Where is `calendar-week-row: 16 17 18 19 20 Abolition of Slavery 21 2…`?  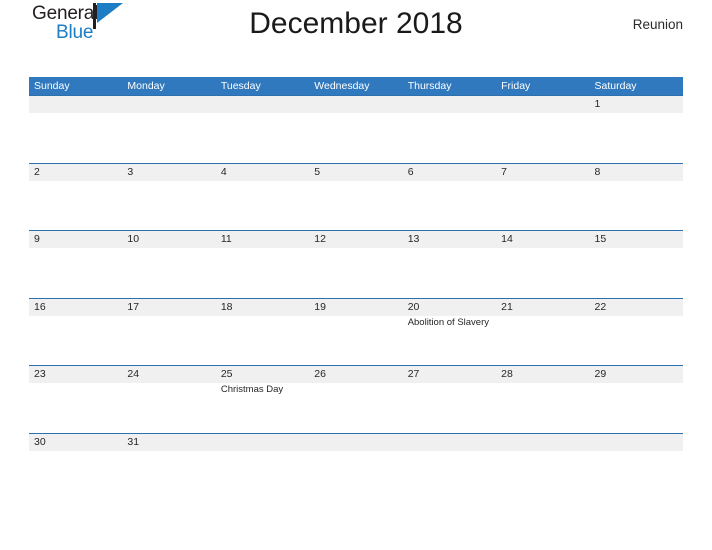 calendar-week-row: 16 17 18 19 20 Abolition of Slavery 21 2… is located at coordinates (356, 331).